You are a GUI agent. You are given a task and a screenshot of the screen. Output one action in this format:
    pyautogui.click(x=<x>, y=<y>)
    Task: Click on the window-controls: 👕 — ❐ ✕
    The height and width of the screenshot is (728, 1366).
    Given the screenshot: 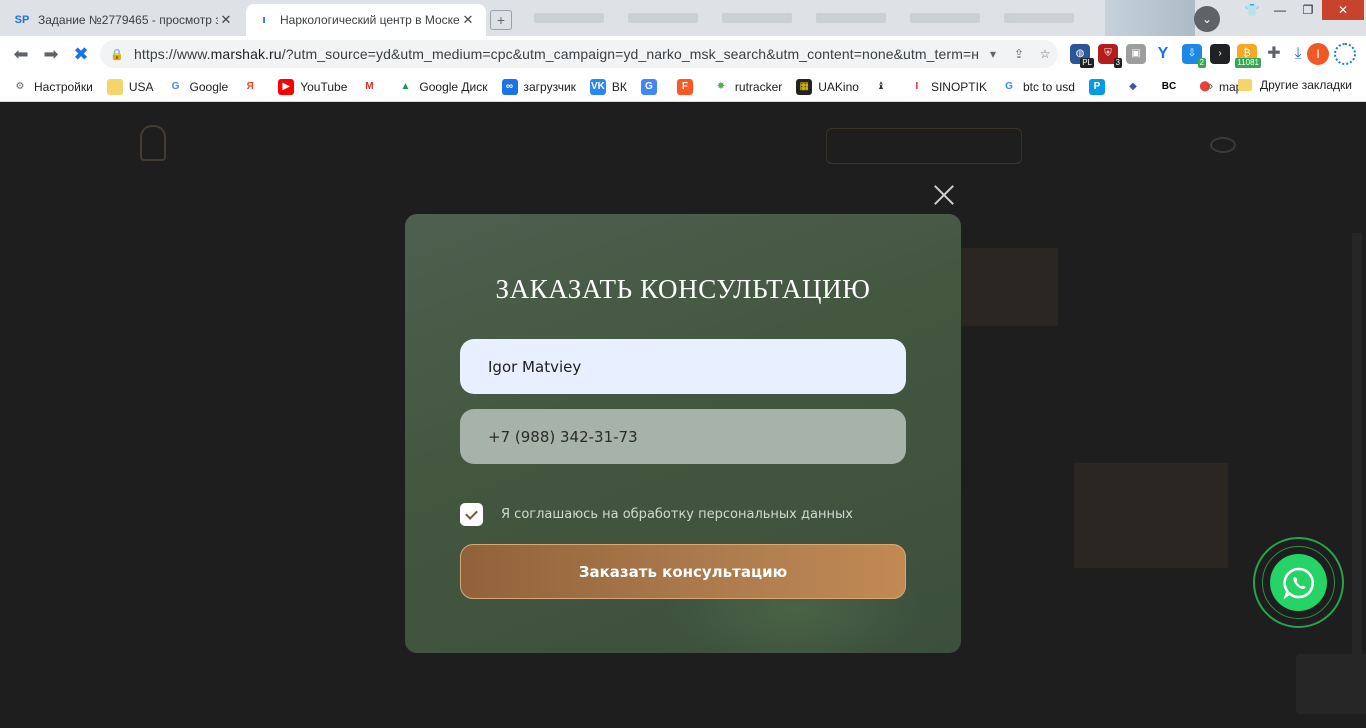 What is the action you would take?
    pyautogui.click(x=1301, y=12)
    